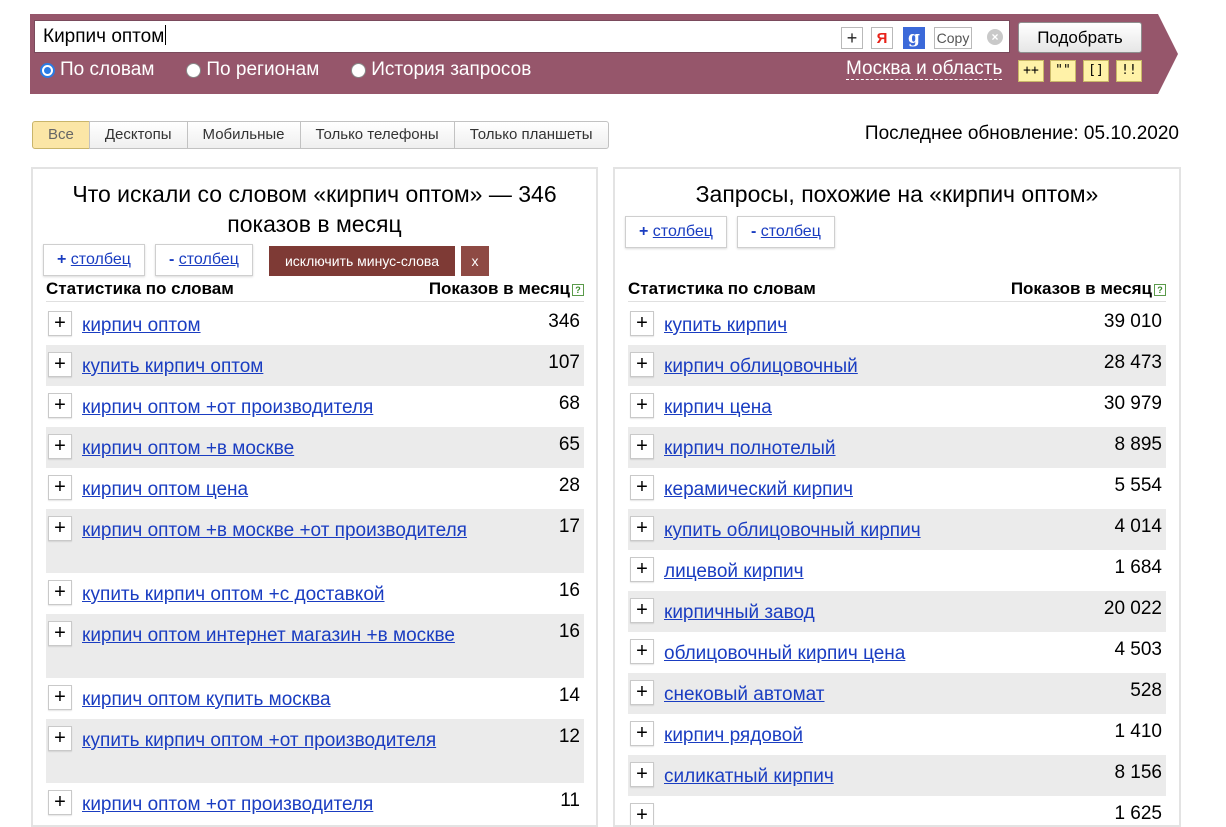 The image size is (1226, 827). Describe the element at coordinates (953, 38) in the screenshot. I see `copy-button: Copy` at that location.